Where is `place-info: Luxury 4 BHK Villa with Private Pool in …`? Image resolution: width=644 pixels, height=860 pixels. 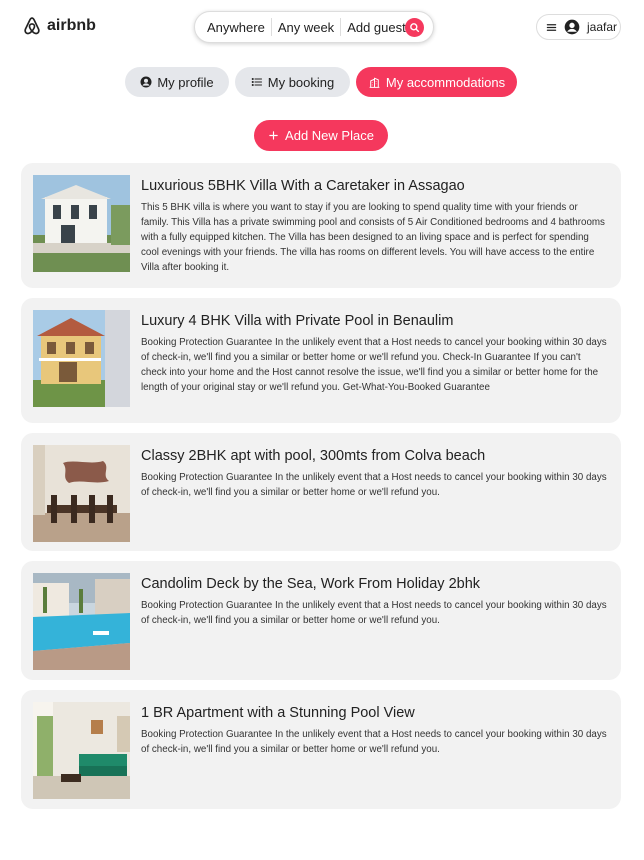
place-info: Luxury 4 BHK Villa with Private Pool in … is located at coordinates (374, 353).